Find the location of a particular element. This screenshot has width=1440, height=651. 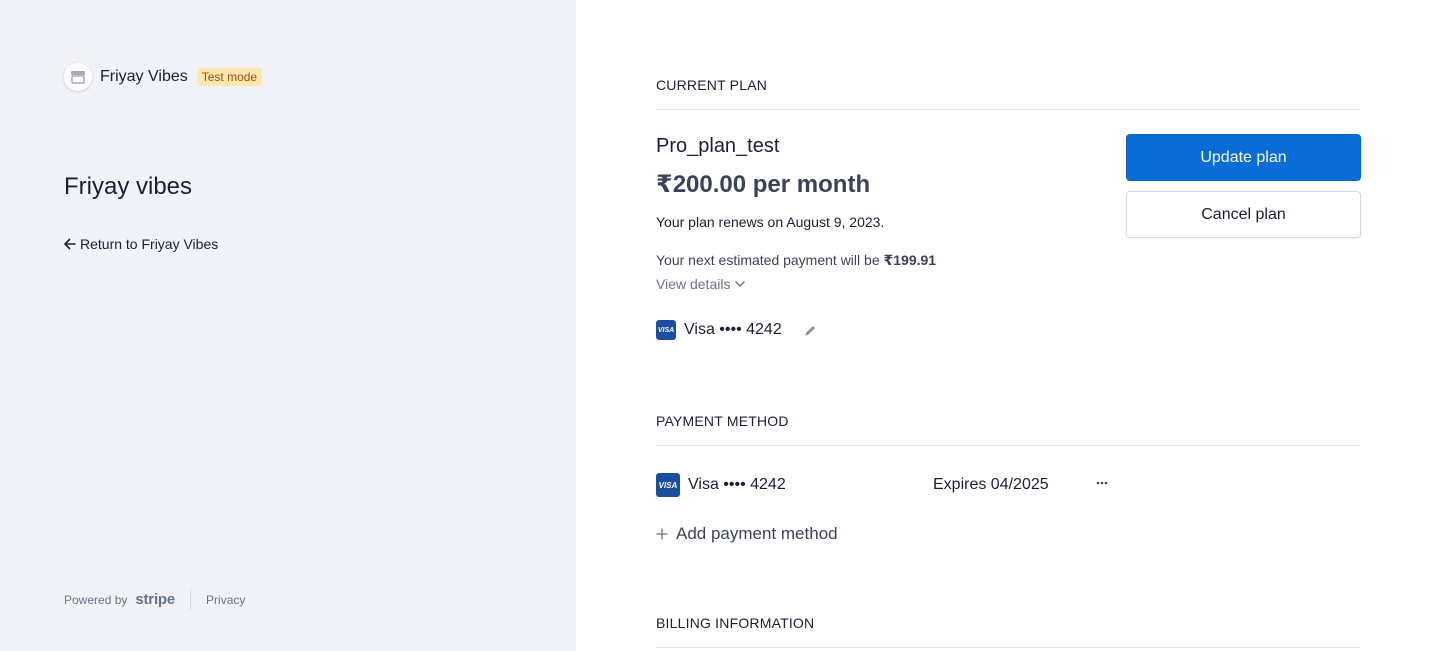

return-link: Return to Friyay Vibes is located at coordinates (141, 244).